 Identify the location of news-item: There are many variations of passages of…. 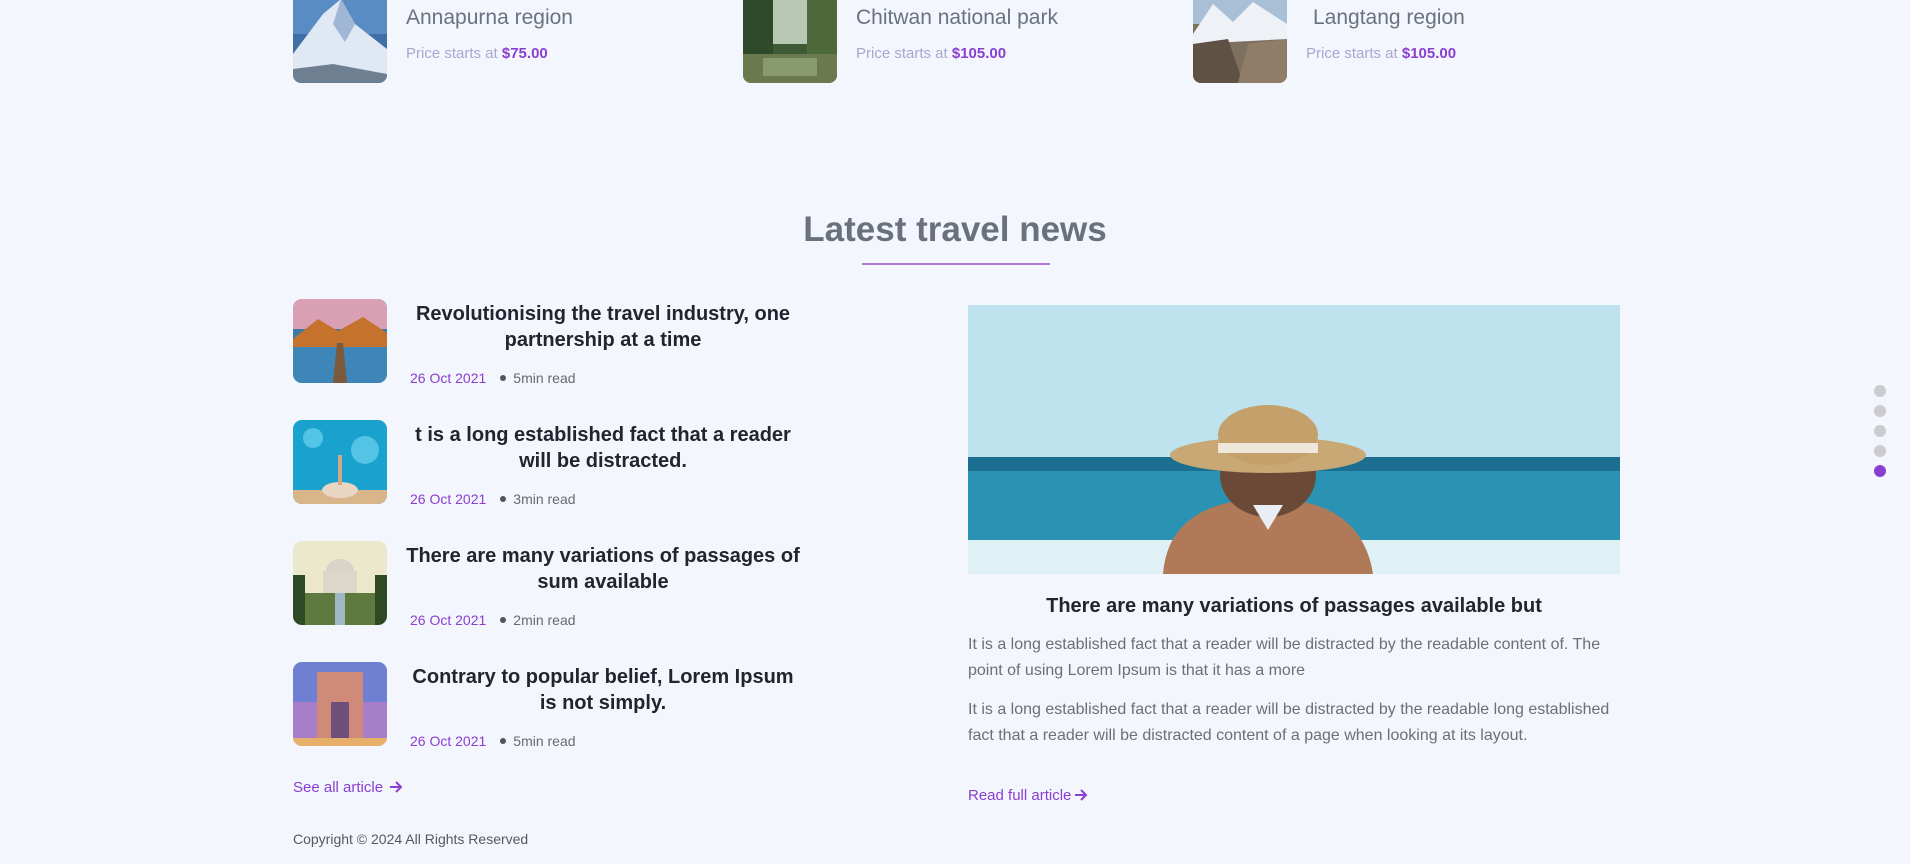
(573, 586).